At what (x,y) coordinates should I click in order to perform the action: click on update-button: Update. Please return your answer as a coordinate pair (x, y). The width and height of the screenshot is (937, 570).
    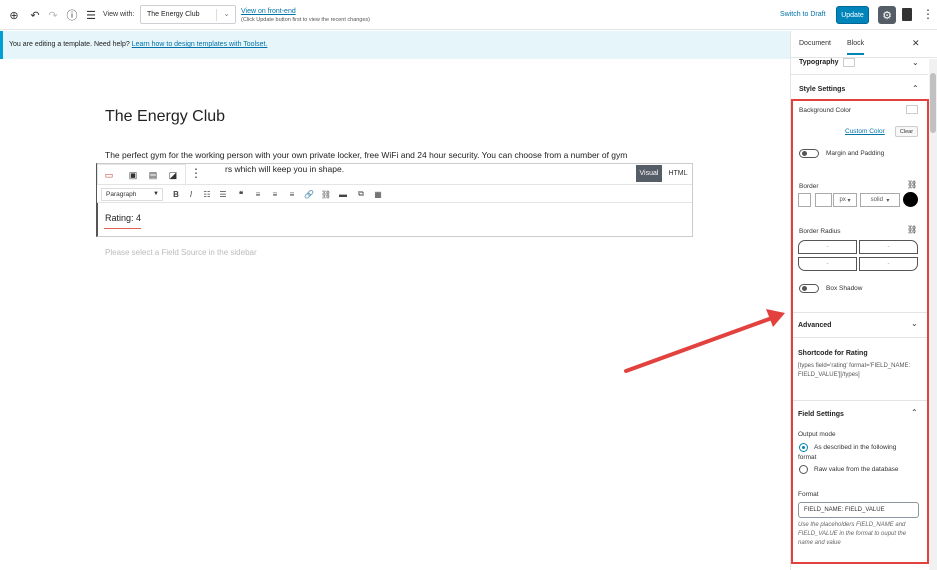
    Looking at the image, I should click on (852, 15).